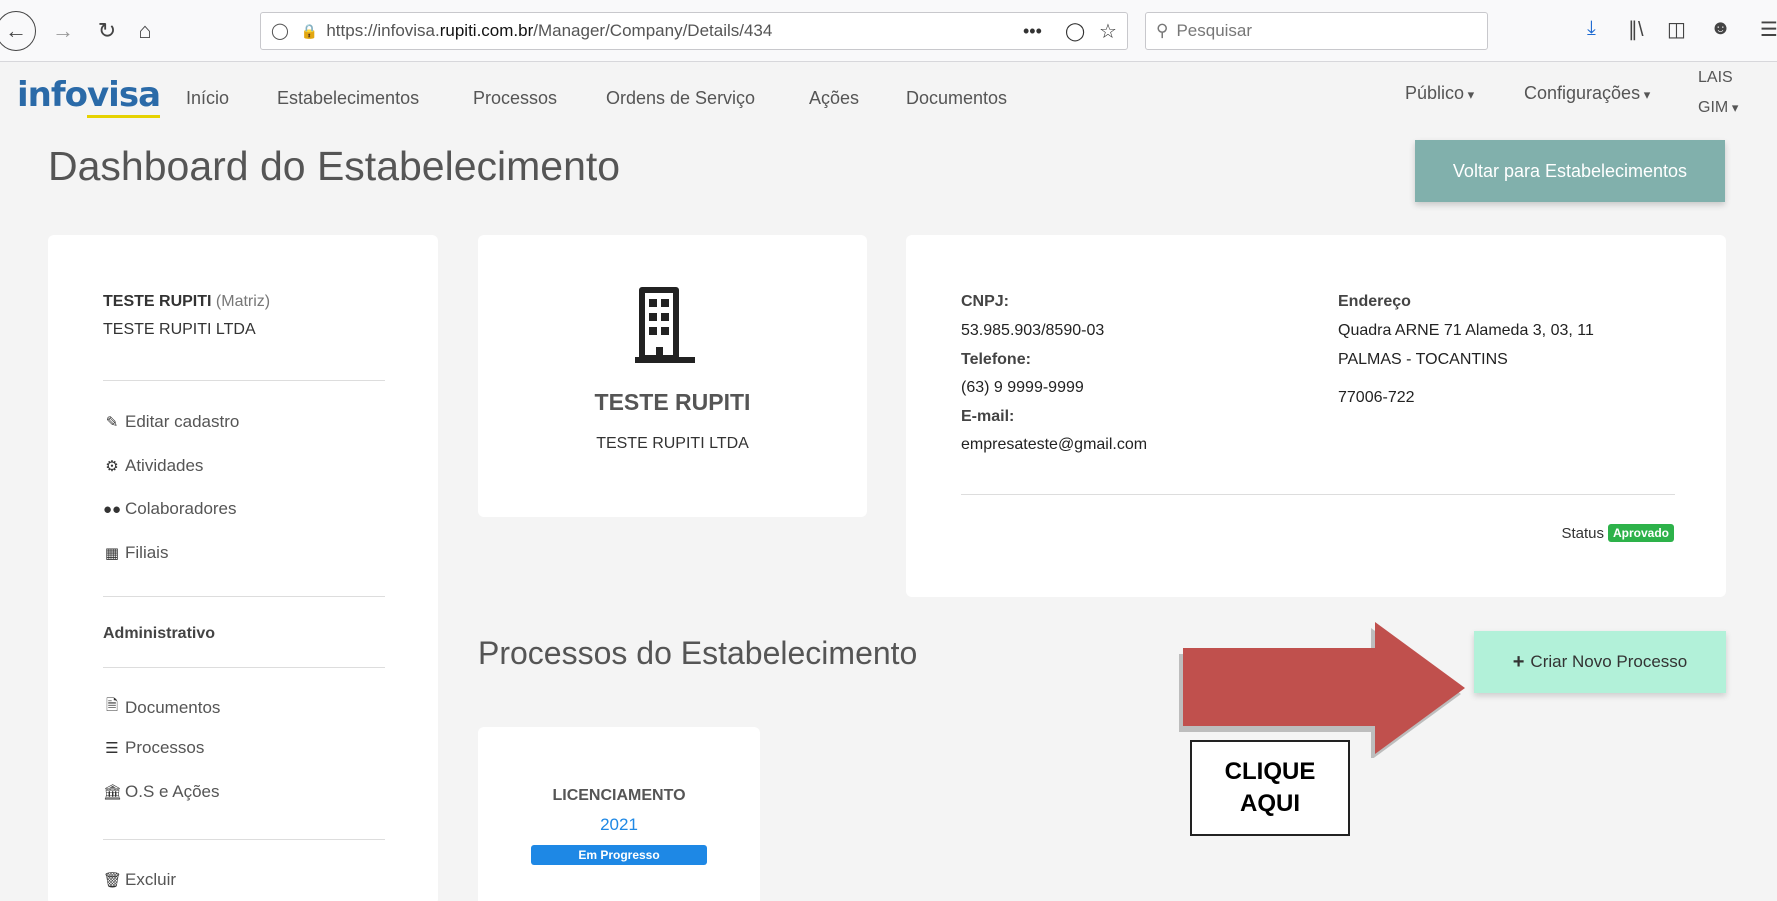  What do you see at coordinates (107, 31) in the screenshot?
I see `reload-icon: ↻` at bounding box center [107, 31].